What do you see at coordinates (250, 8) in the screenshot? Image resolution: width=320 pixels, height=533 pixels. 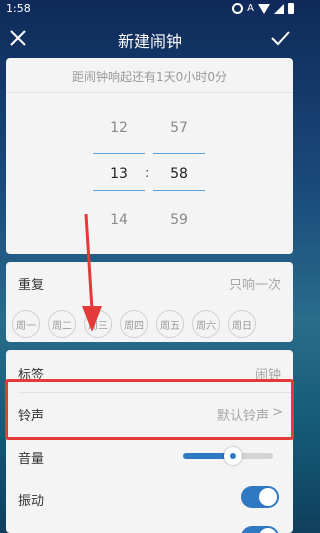 I see `a-icon: A` at bounding box center [250, 8].